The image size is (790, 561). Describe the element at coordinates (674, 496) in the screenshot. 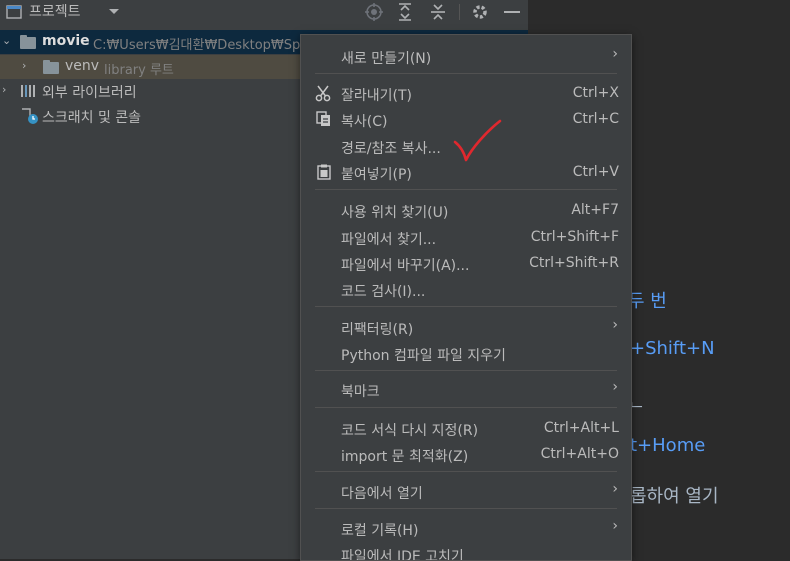

I see `editor-hint-line: 롭하여 열기` at that location.